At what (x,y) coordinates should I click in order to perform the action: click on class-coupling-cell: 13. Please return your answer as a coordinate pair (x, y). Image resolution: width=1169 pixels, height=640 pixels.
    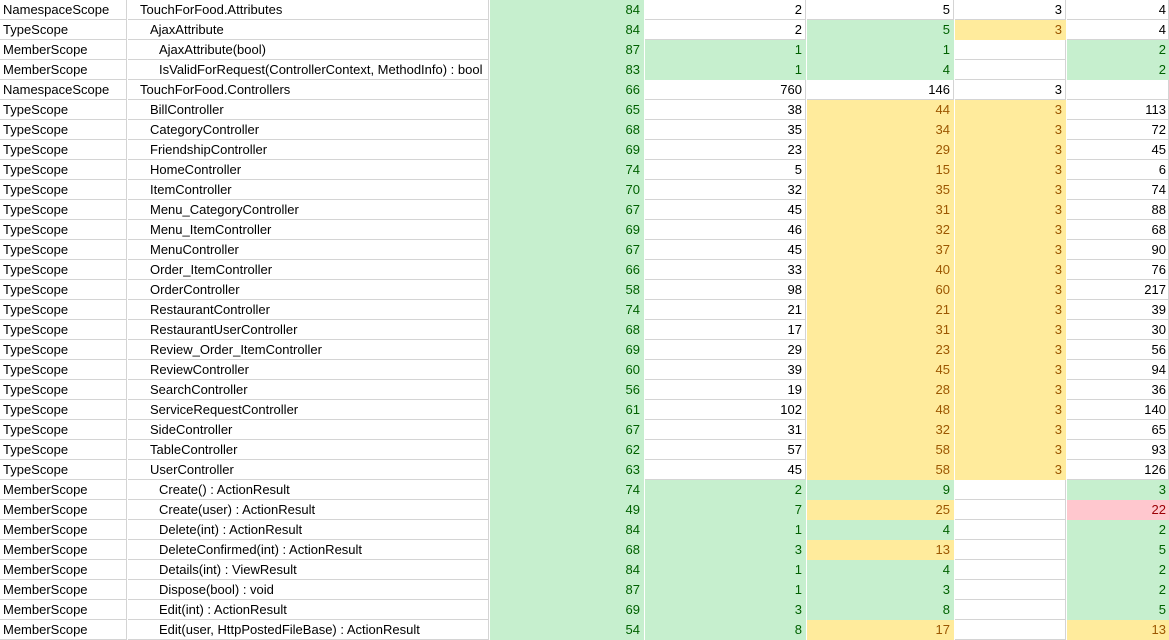
    Looking at the image, I should click on (880, 550).